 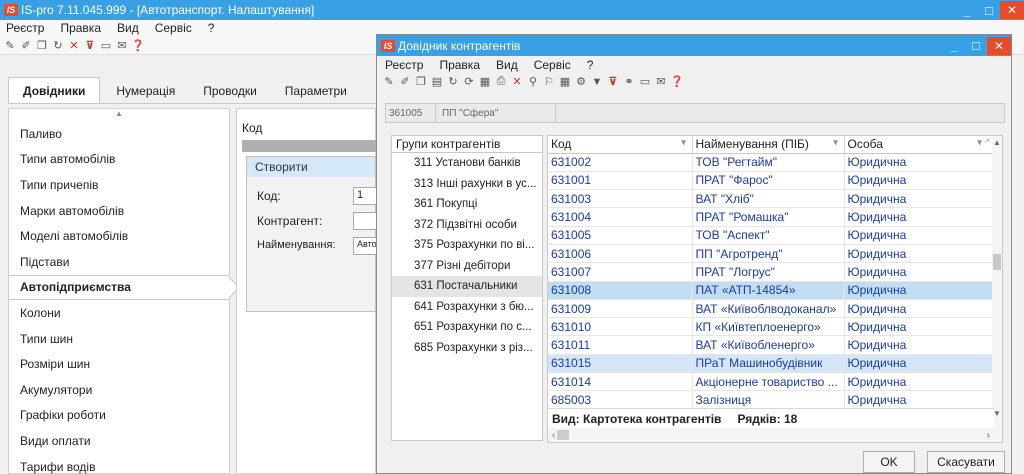 I want to click on print-icon: ⎙, so click(x=501, y=81).